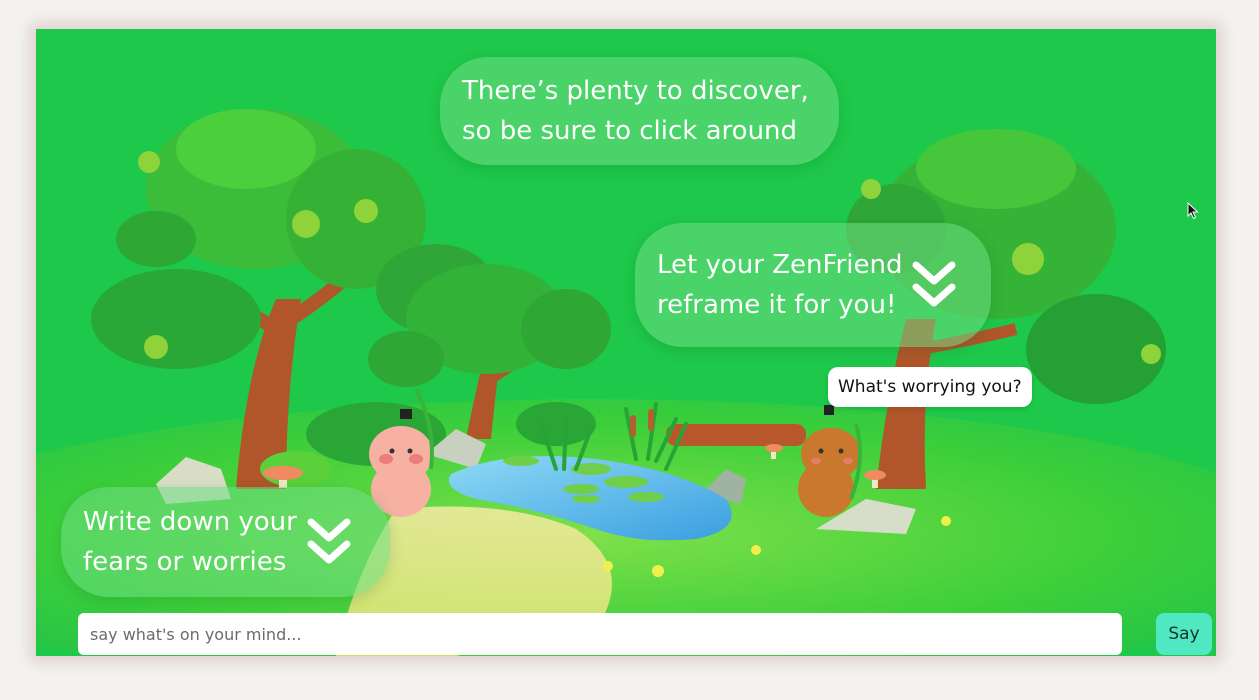 The width and height of the screenshot is (1259, 700). What do you see at coordinates (190, 522) in the screenshot?
I see `hint-text: Write down your` at bounding box center [190, 522].